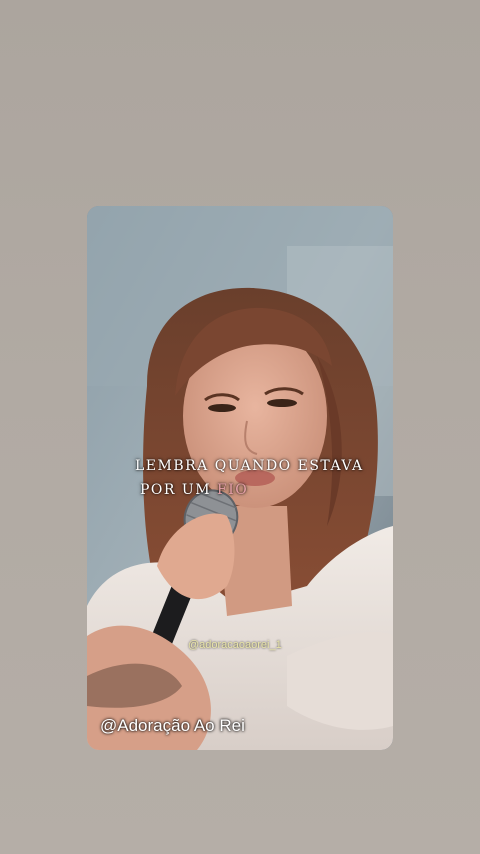 Image resolution: width=480 pixels, height=854 pixels. Describe the element at coordinates (232, 490) in the screenshot. I see `lyric-highlight-word: FIO` at that location.